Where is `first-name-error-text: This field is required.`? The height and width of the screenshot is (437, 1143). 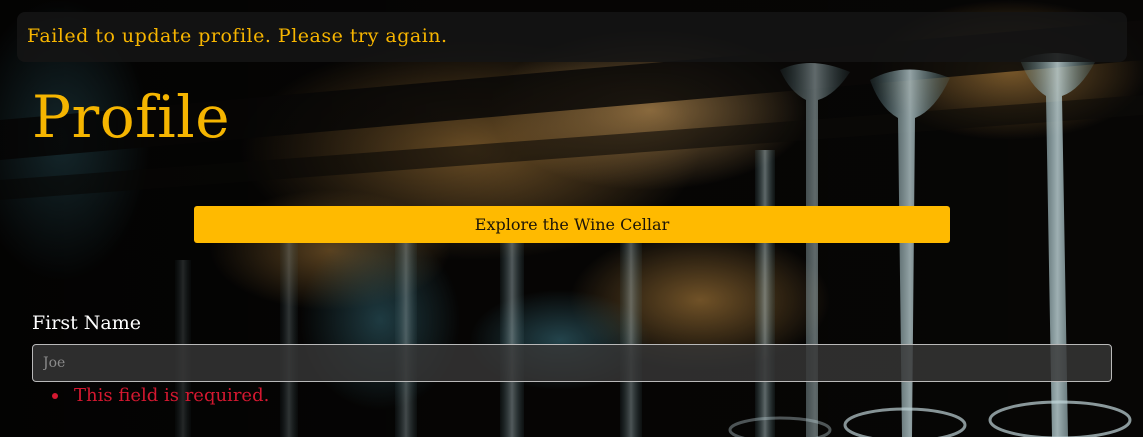
first-name-error-text: This field is required. is located at coordinates (172, 395).